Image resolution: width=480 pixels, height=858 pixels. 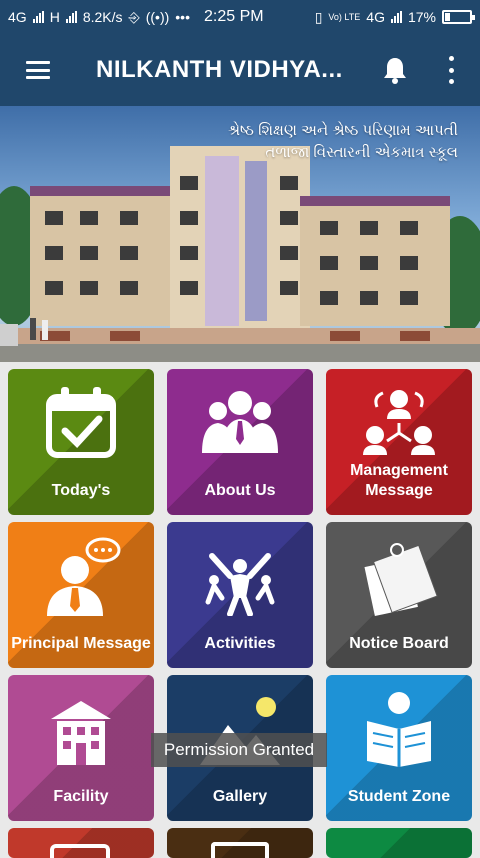 I want to click on pinned-notes-icon, so click(x=401, y=579).